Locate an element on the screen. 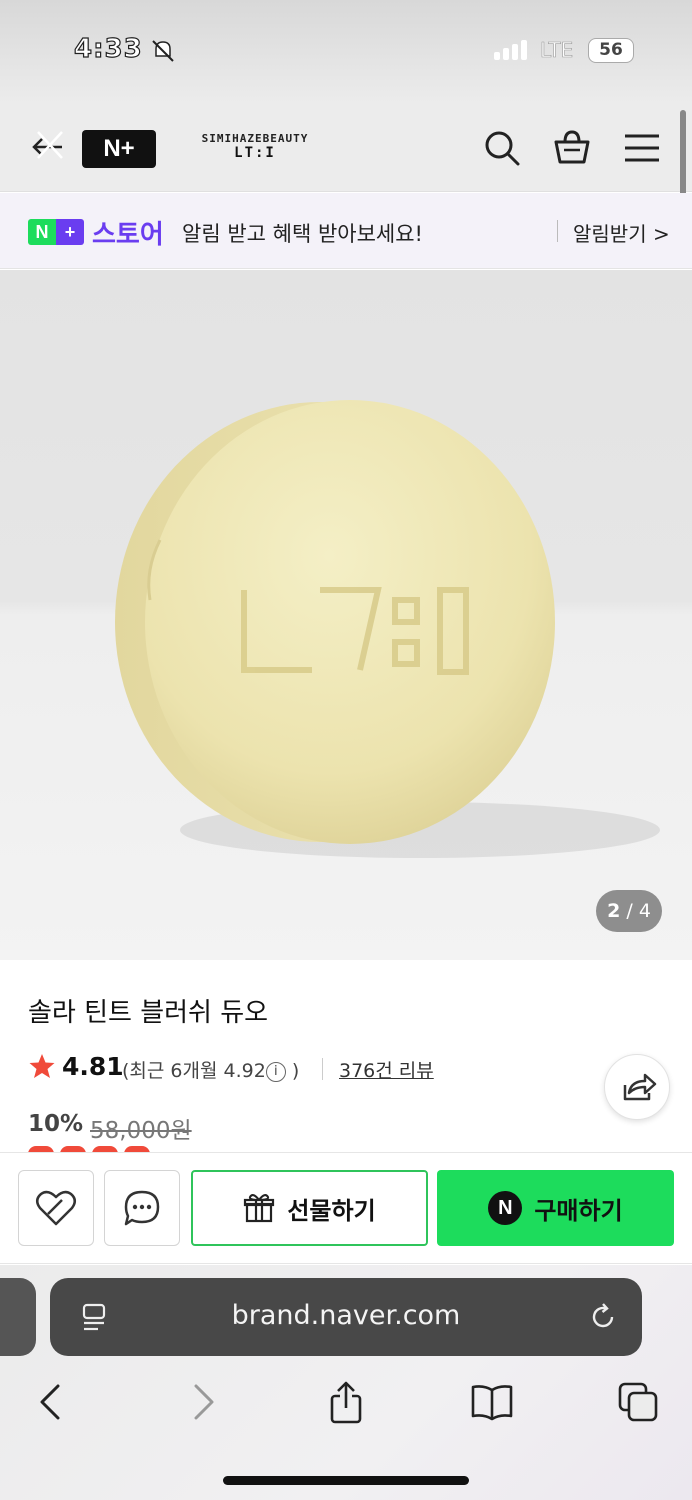  tabs-icon is located at coordinates (638, 1402).